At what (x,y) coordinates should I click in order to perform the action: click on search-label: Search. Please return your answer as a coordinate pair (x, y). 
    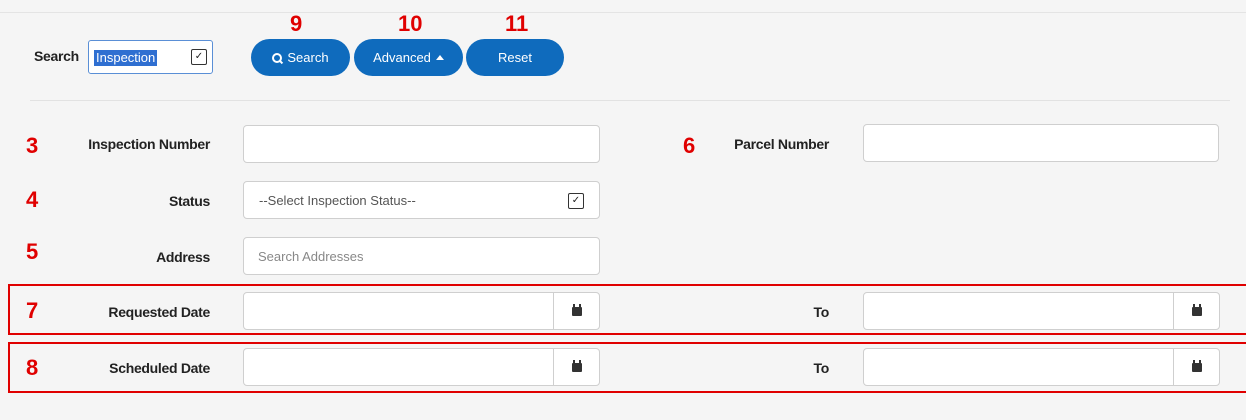
    Looking at the image, I should click on (56, 56).